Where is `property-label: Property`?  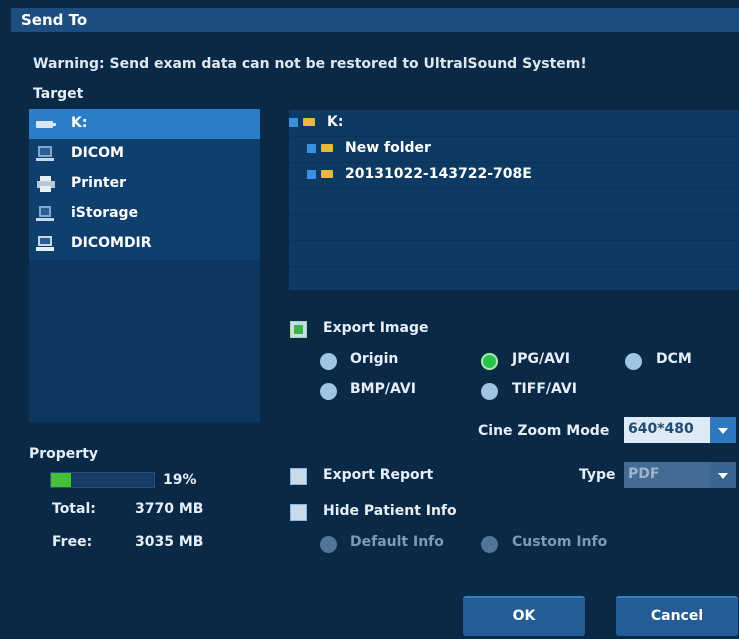
property-label: Property is located at coordinates (64, 454).